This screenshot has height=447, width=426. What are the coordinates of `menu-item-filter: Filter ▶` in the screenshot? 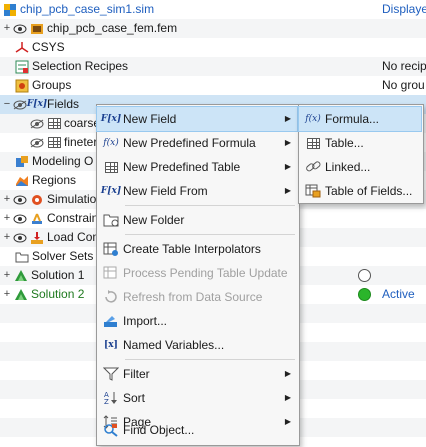 It's located at (197, 374).